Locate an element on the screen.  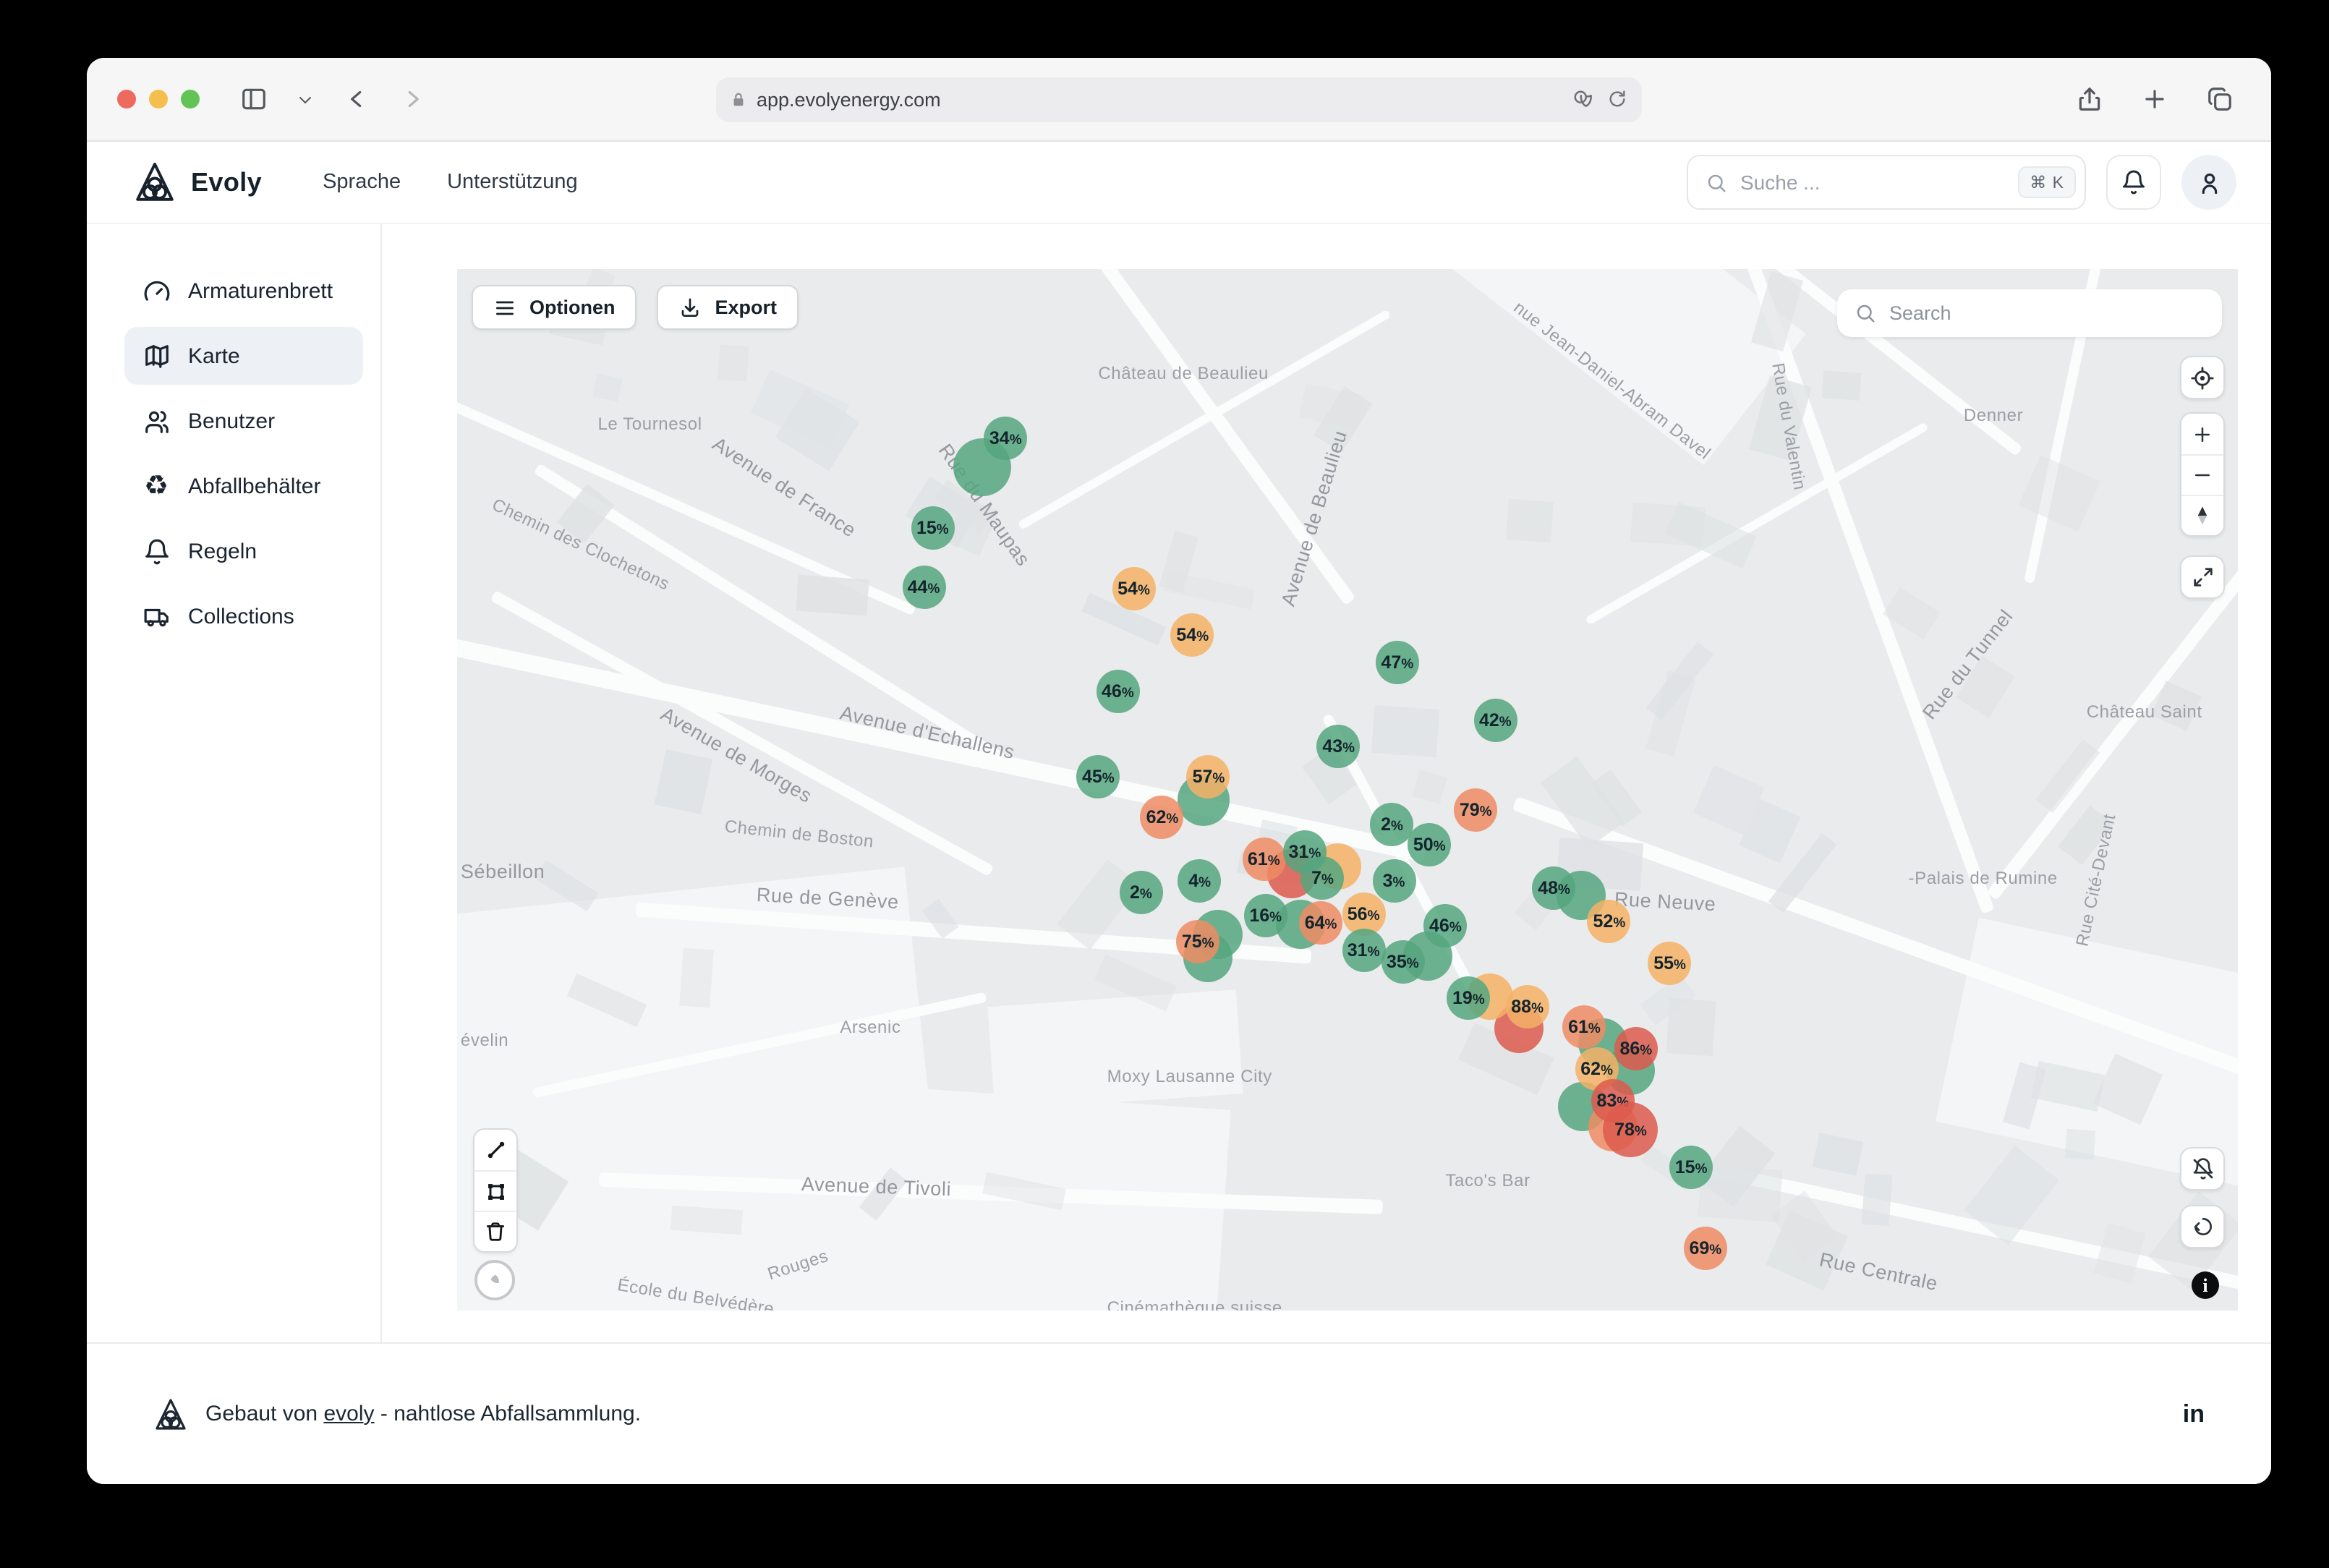
global-search-input: Suche ... ⌘ K is located at coordinates (1886, 182).